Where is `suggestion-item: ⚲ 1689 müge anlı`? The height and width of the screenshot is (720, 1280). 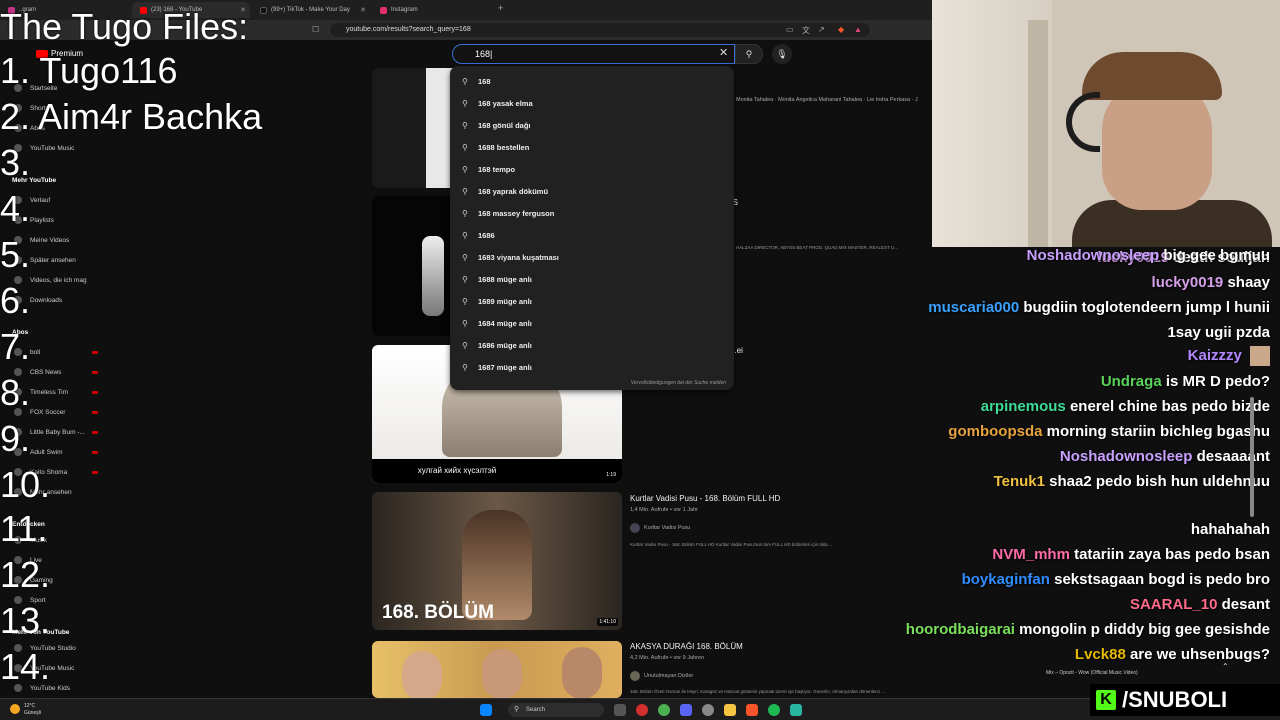 suggestion-item: ⚲ 1689 müge anlı is located at coordinates (592, 301).